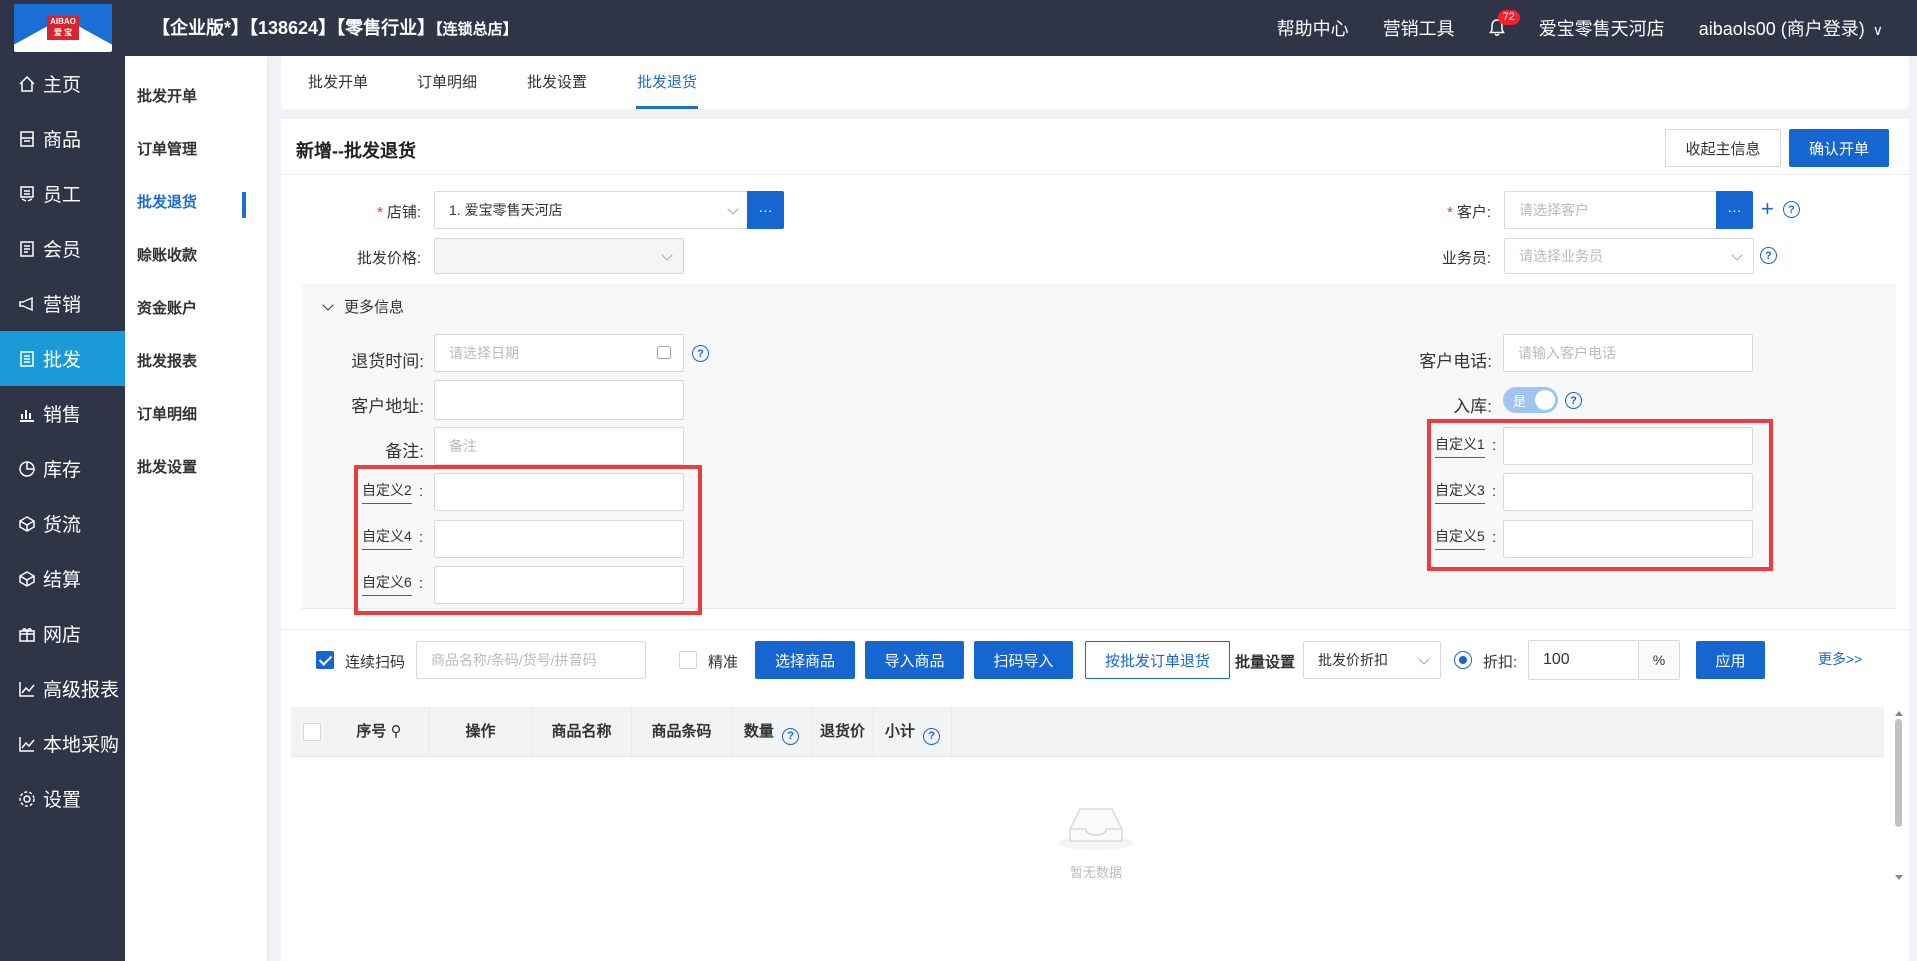  Describe the element at coordinates (765, 210) in the screenshot. I see `store-more-button: ···` at that location.